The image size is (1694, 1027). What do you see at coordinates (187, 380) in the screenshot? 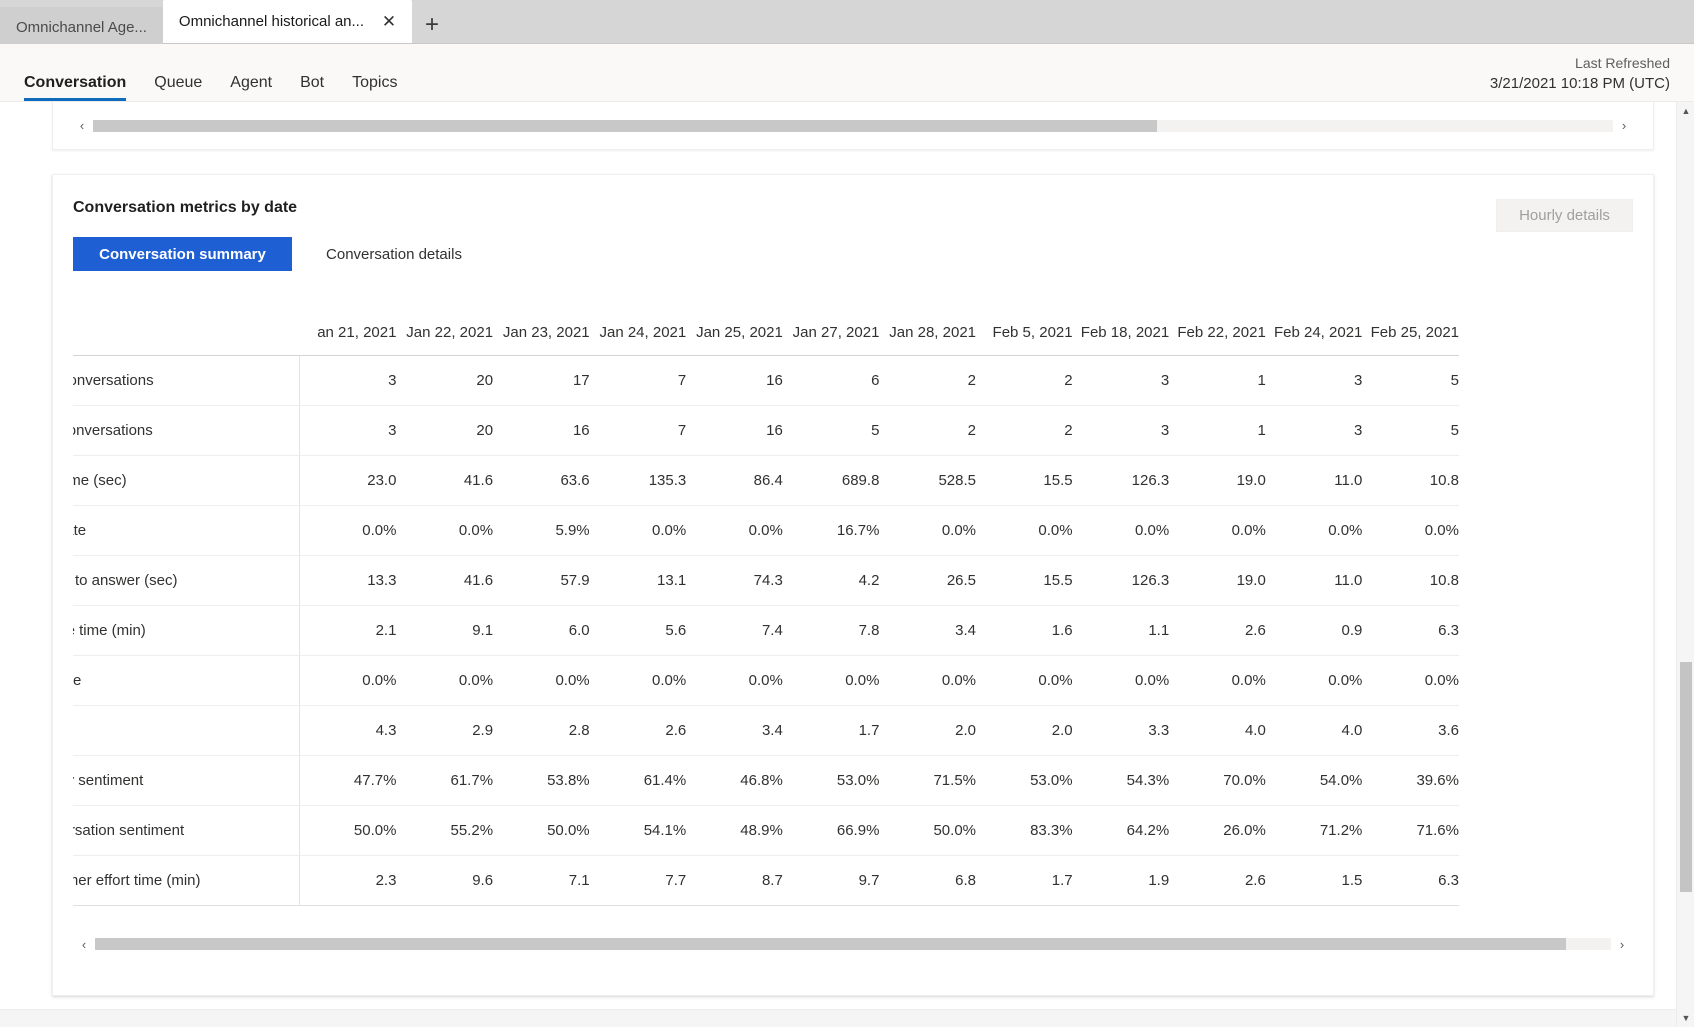
I see `row-label: Incoming conversations` at bounding box center [187, 380].